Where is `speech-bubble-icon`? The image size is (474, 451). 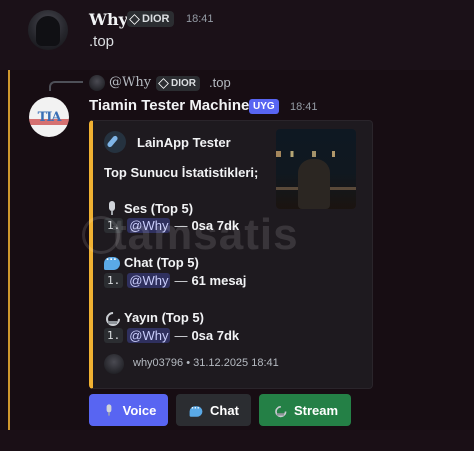 speech-bubble-icon is located at coordinates (196, 410).